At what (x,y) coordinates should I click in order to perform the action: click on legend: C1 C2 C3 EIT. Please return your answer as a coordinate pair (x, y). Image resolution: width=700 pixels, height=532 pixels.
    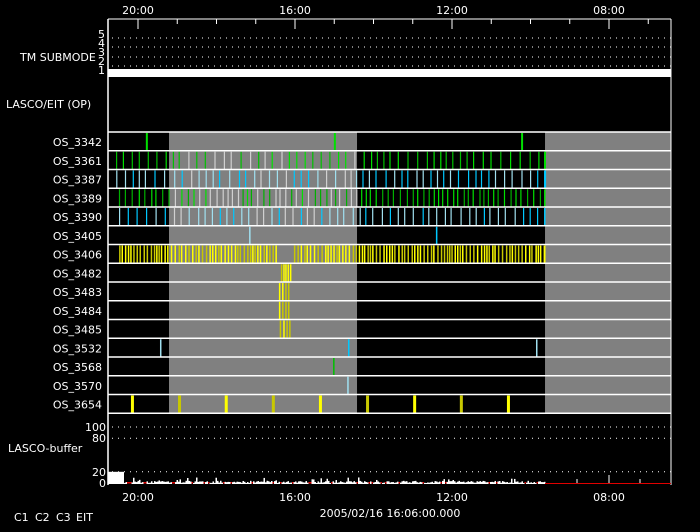
    Looking at the image, I should click on (53, 517).